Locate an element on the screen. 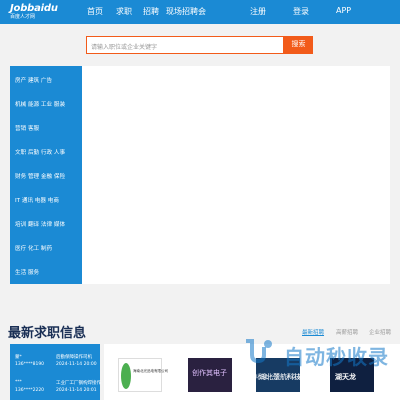 The width and height of the screenshot is (400, 400). company-card-label: 创作其电子 is located at coordinates (209, 373).